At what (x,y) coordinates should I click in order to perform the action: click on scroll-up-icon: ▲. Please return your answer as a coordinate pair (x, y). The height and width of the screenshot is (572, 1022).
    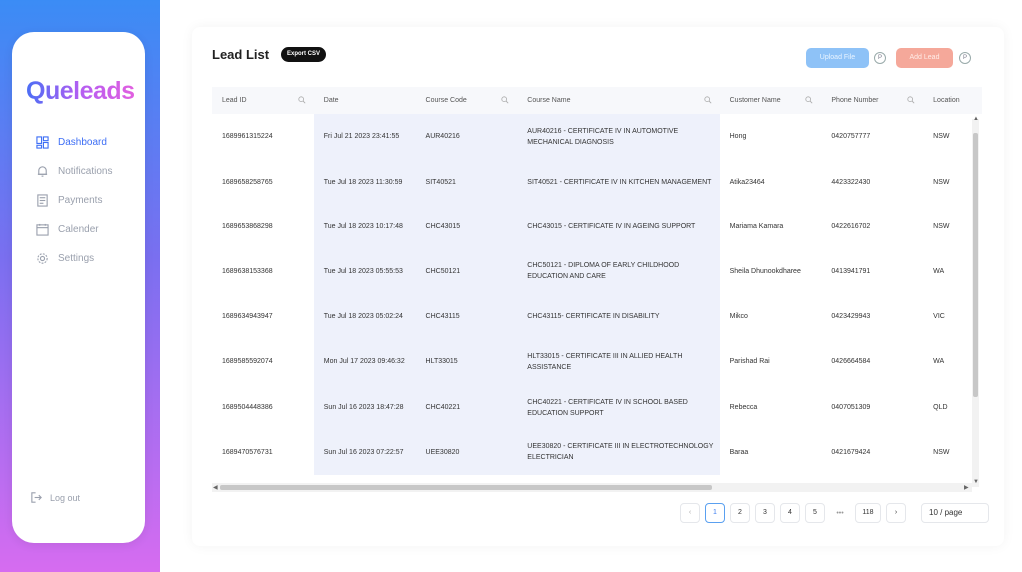
    Looking at the image, I should click on (976, 119).